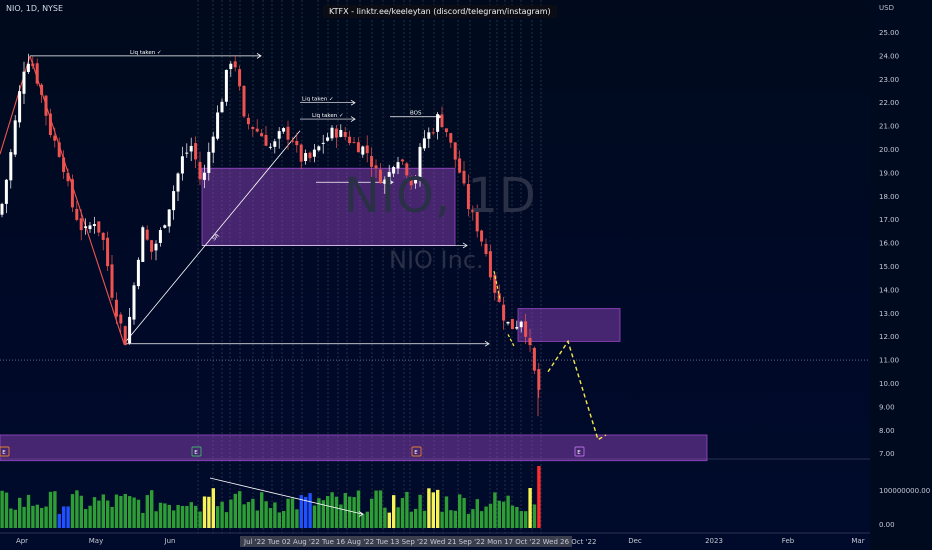 The image size is (932, 550). Describe the element at coordinates (550, 356) in the screenshot. I see `projection-path` at that location.